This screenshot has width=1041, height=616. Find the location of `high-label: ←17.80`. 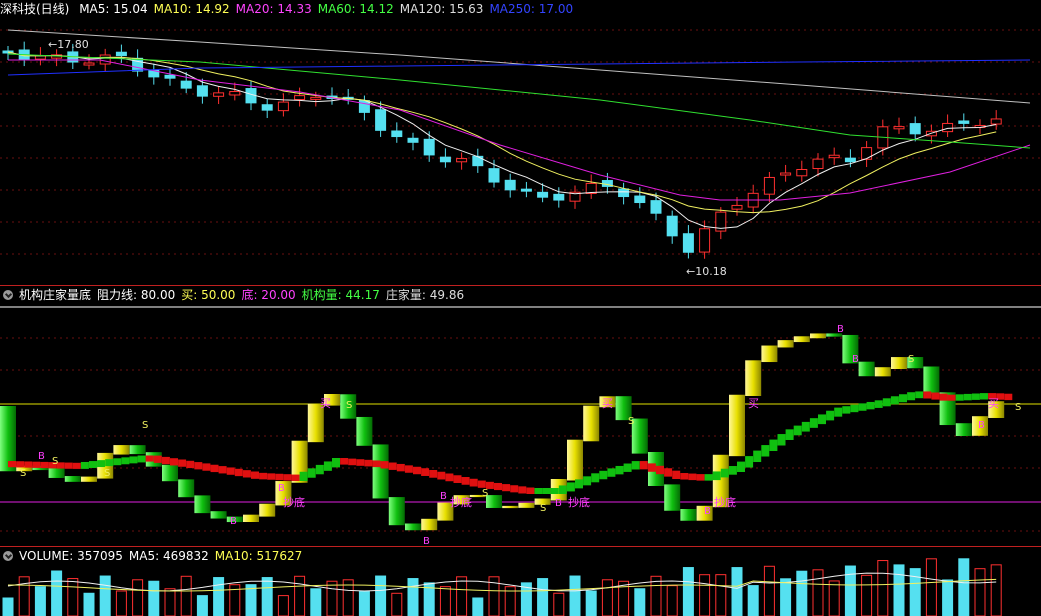

high-label: ←17.80 is located at coordinates (68, 44).